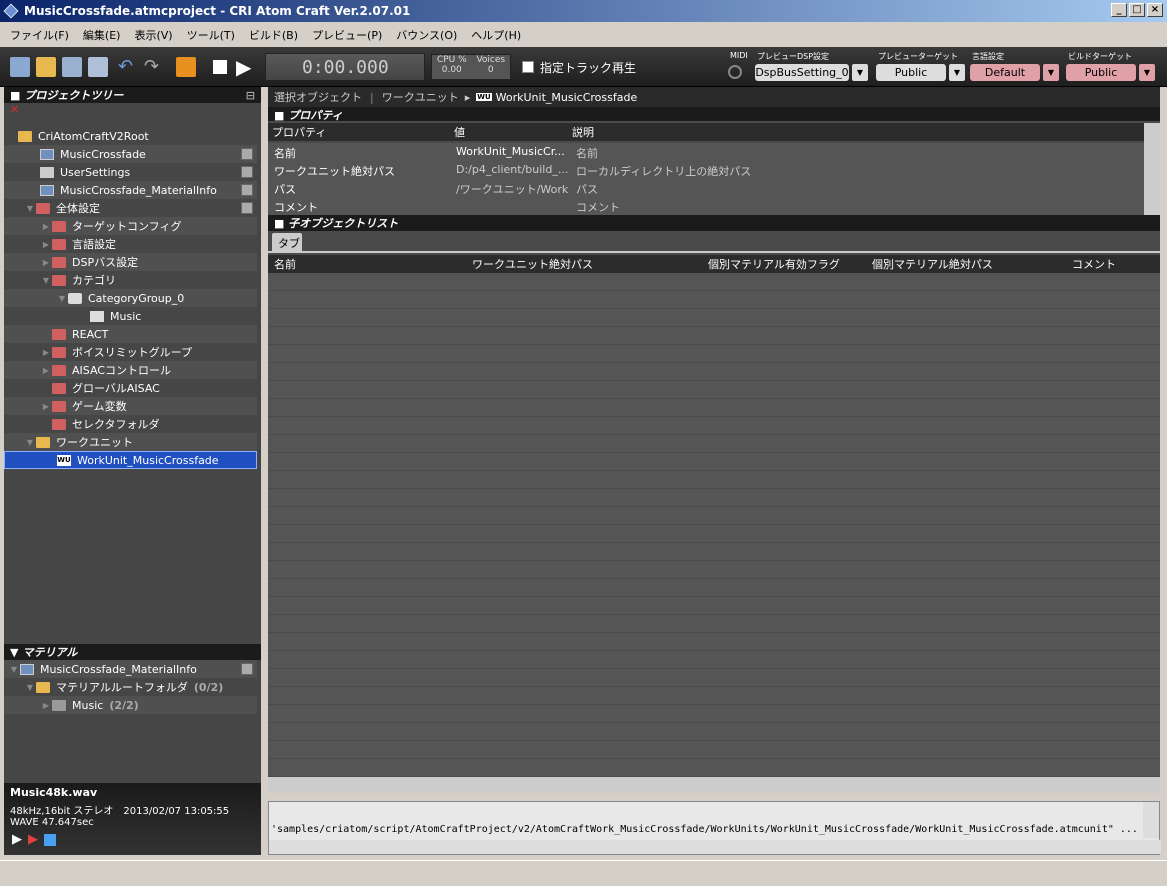  What do you see at coordinates (46, 67) in the screenshot?
I see `open-folder-icon` at bounding box center [46, 67].